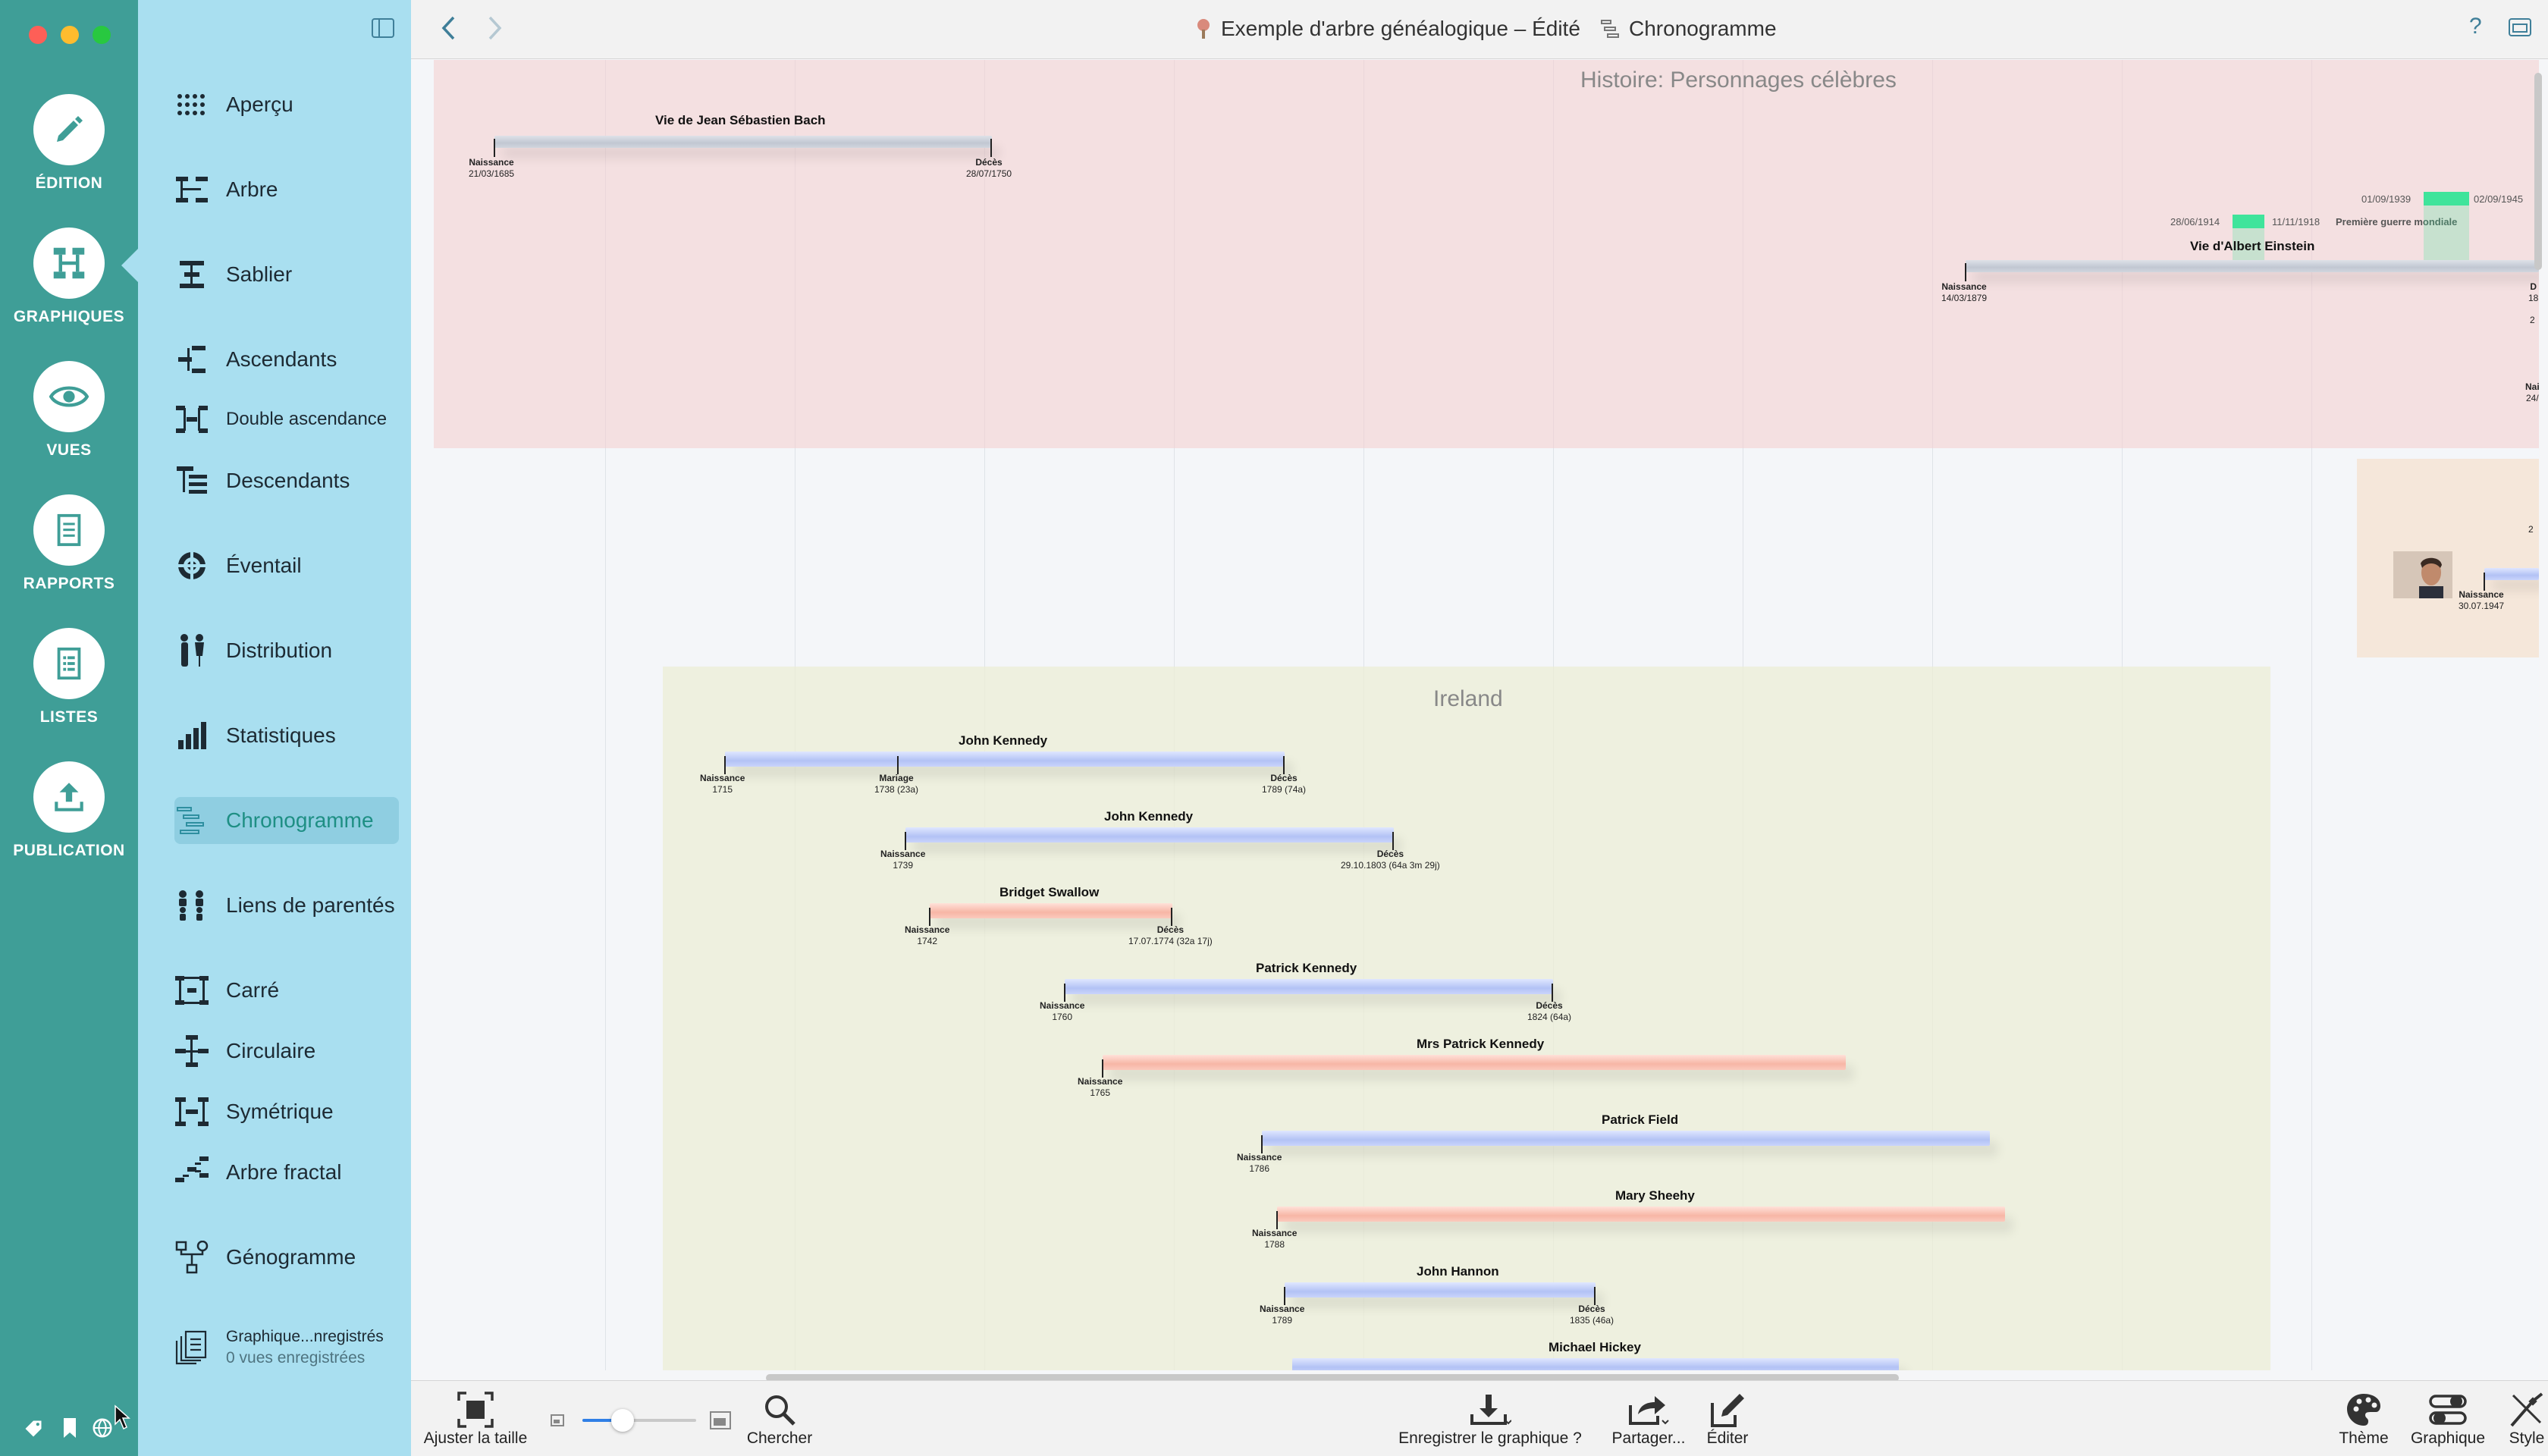 The height and width of the screenshot is (1456, 2548). I want to click on tag-icon, so click(33, 1428).